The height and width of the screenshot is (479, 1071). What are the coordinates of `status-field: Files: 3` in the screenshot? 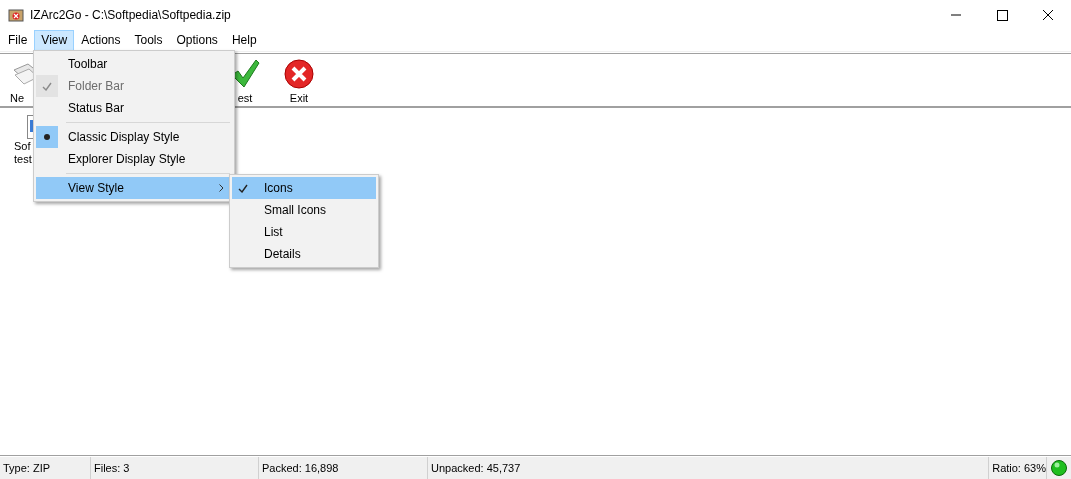 It's located at (175, 468).